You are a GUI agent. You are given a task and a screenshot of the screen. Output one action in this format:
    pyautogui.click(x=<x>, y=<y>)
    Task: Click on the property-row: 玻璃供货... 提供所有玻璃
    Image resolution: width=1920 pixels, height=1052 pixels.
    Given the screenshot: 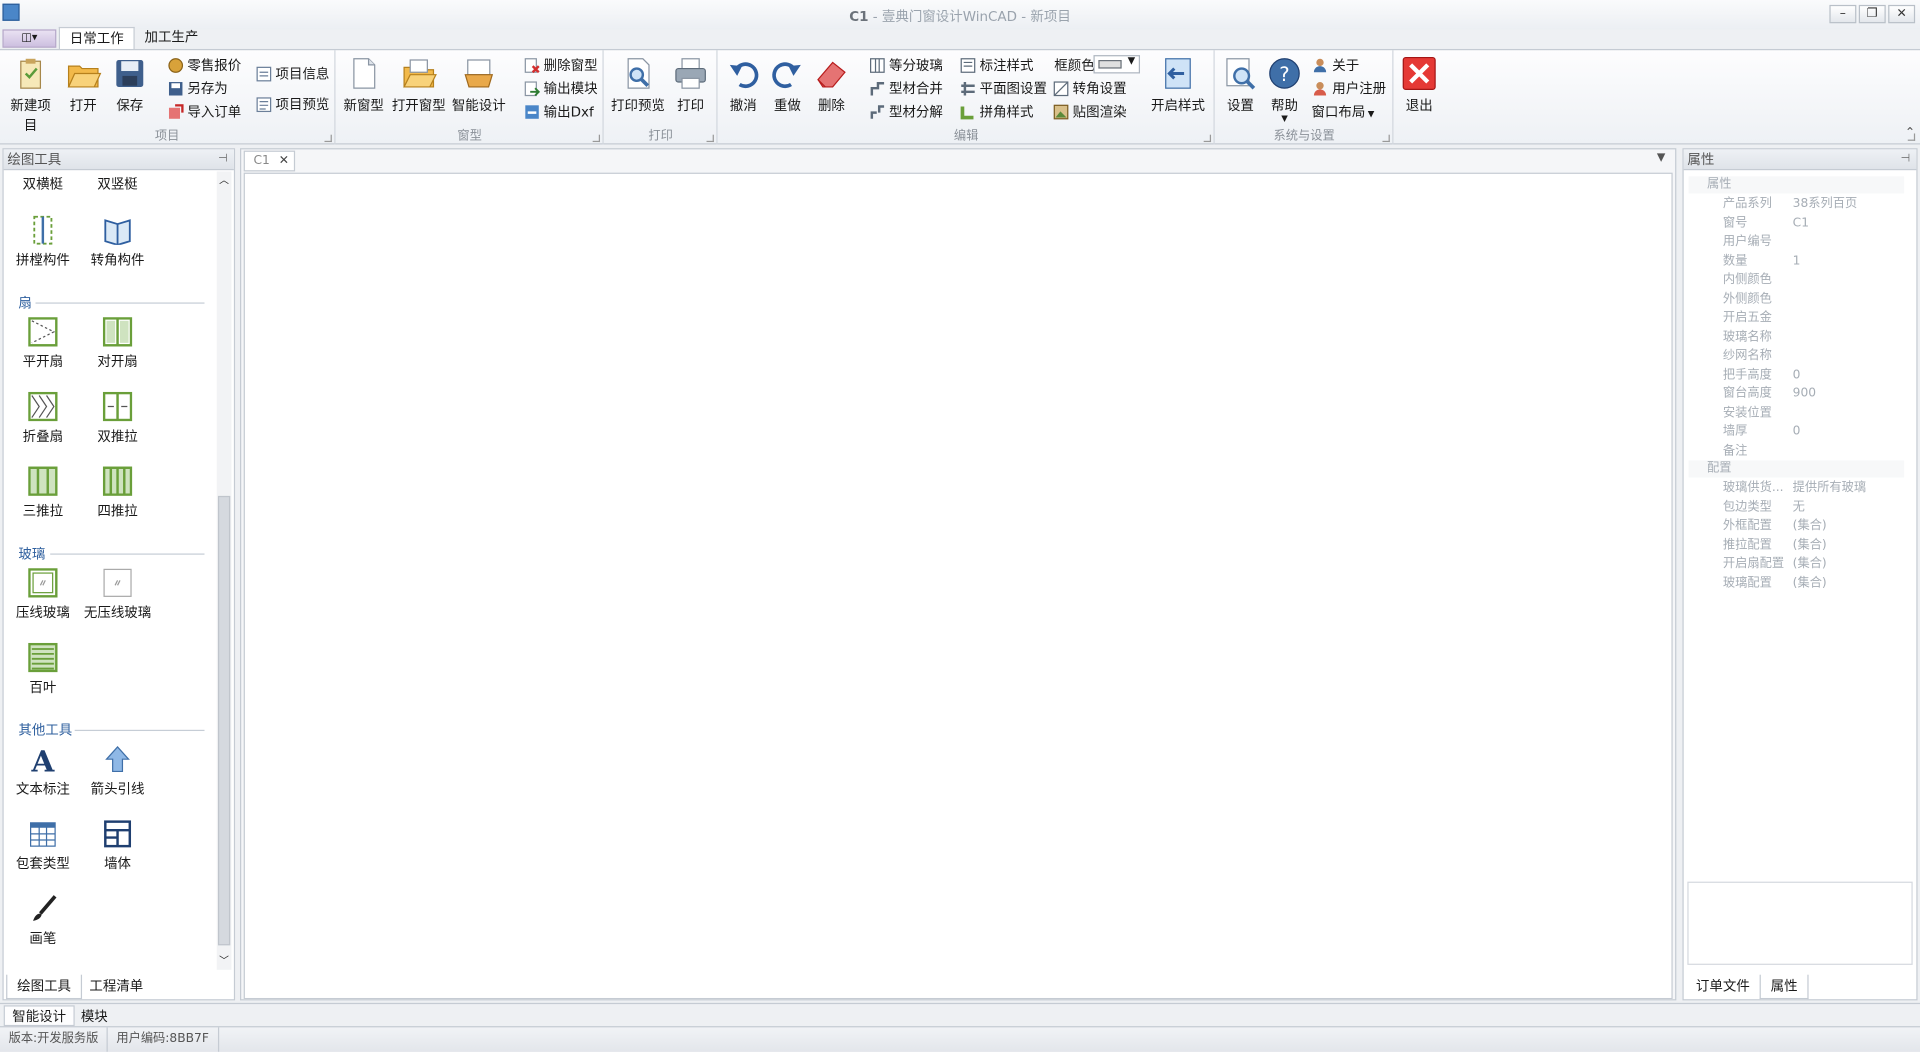 What is the action you would take?
    pyautogui.click(x=1797, y=488)
    